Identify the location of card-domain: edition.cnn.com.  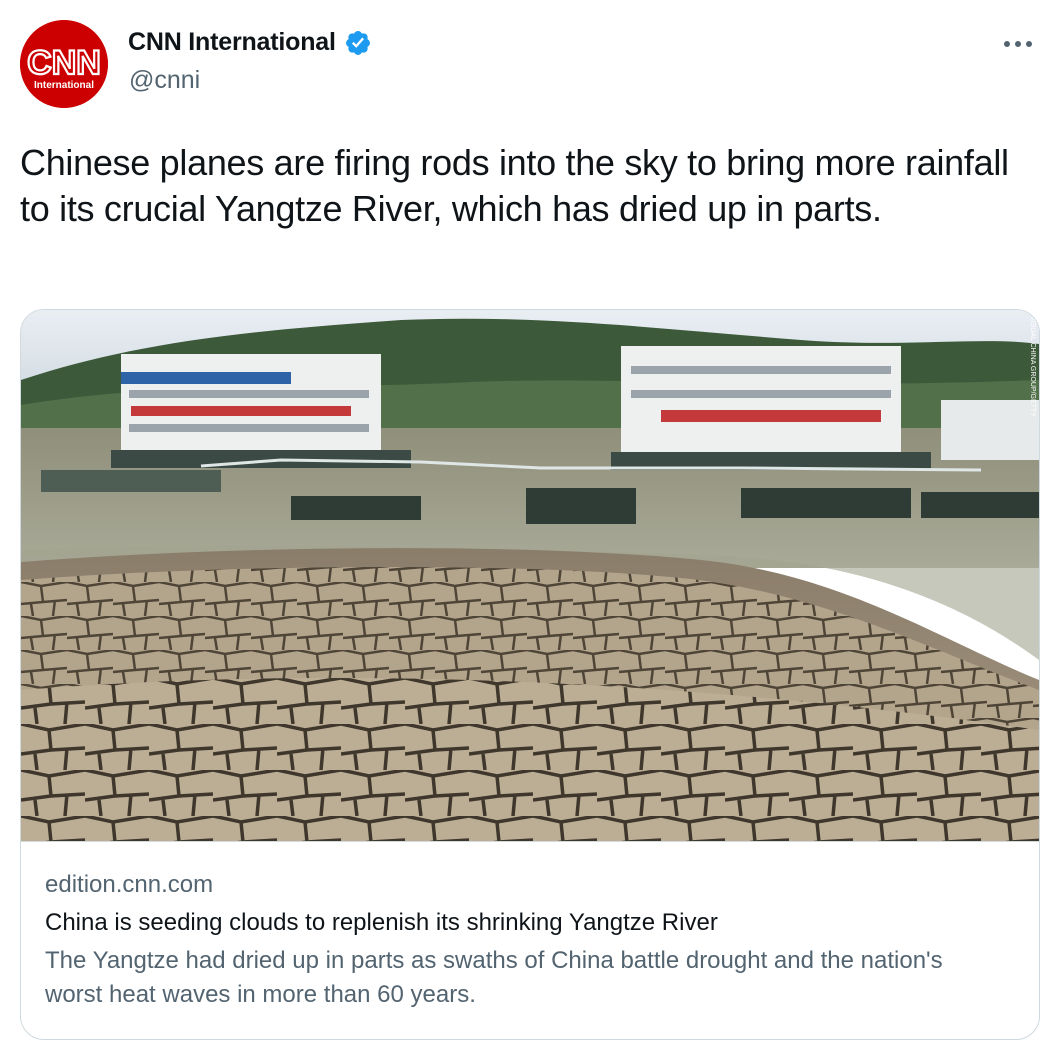
(129, 884).